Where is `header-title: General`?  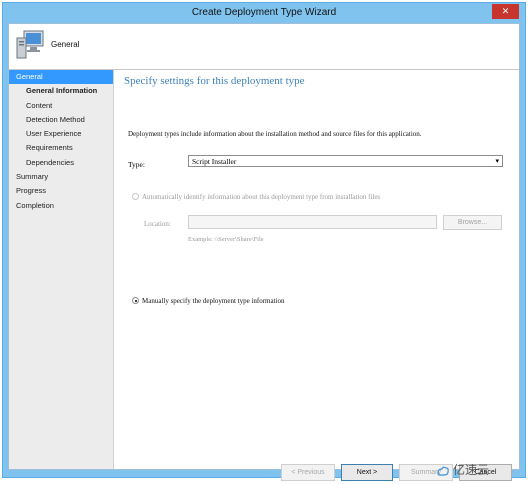 header-title: General is located at coordinates (65, 44).